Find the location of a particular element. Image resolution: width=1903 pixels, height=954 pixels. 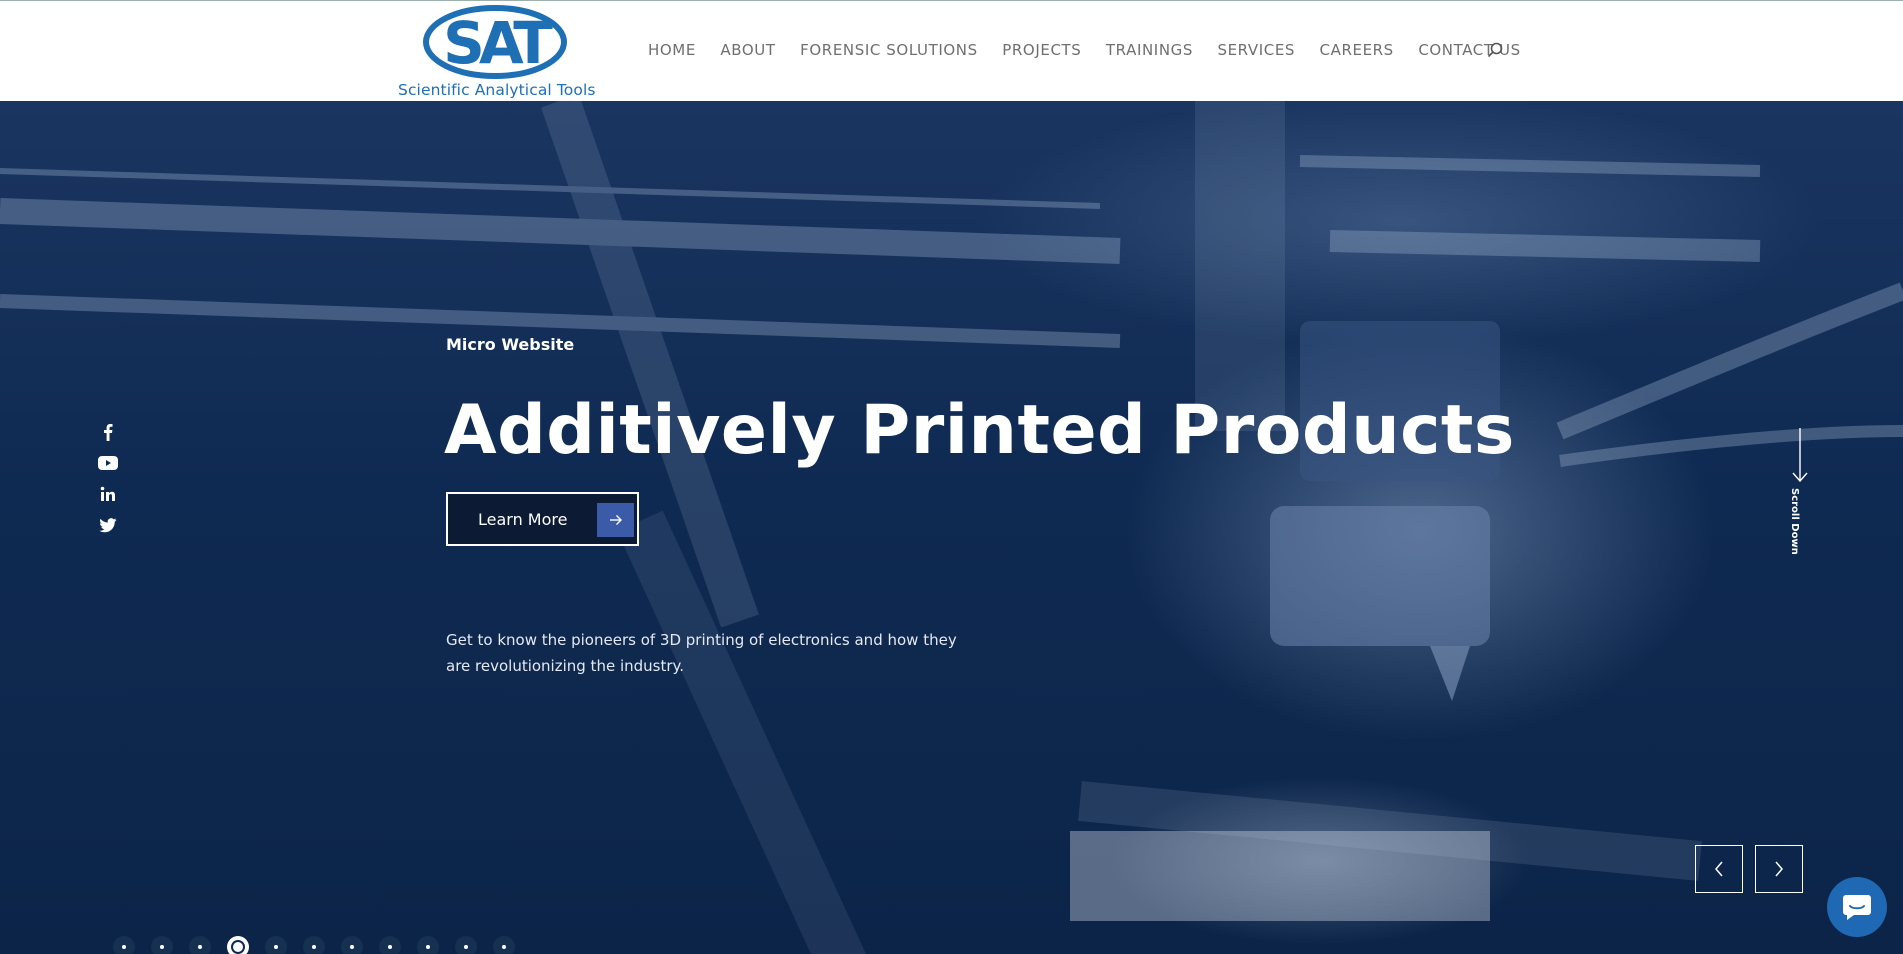

chat-icon is located at coordinates (1857, 907).